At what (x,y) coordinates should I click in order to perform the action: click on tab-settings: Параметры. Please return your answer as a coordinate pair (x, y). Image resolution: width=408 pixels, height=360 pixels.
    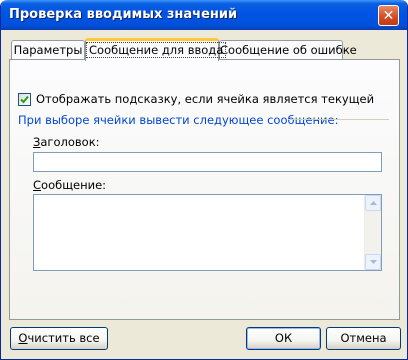
    Looking at the image, I should click on (48, 50).